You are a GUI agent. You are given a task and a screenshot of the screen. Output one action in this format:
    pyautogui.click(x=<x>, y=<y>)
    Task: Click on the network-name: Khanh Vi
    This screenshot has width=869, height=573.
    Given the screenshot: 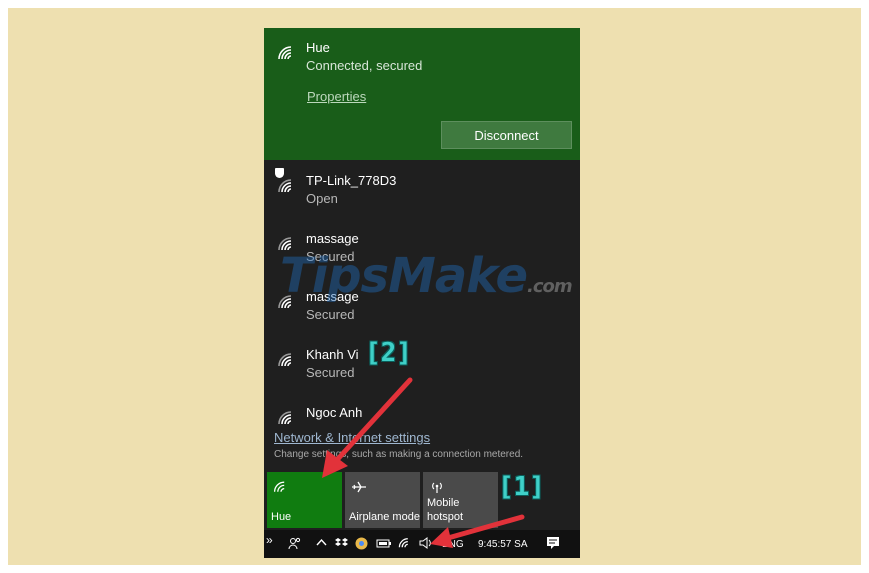 What is the action you would take?
    pyautogui.click(x=332, y=354)
    